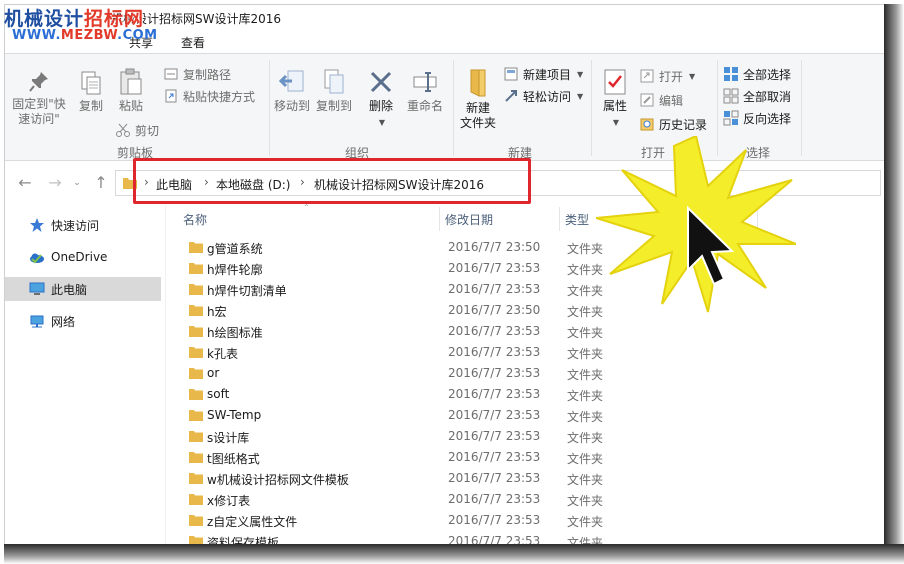  I want to click on history-button: 历史记录, so click(673, 124).